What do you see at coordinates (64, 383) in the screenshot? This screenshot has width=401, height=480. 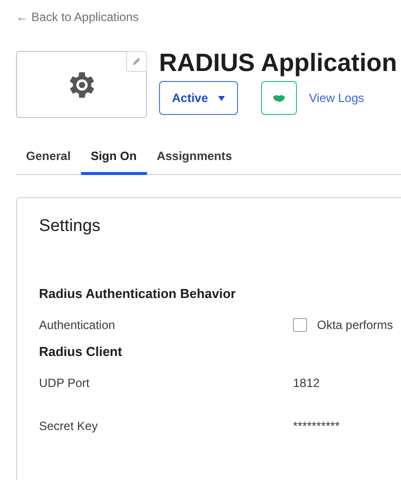 I see `field-label: UDP Port` at bounding box center [64, 383].